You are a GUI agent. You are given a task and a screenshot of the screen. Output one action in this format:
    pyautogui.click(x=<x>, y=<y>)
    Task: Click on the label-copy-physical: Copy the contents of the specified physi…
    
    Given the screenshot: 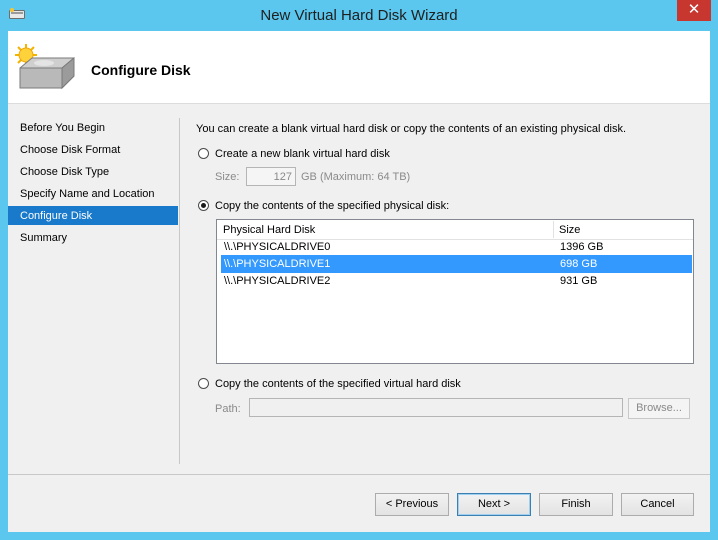 What is the action you would take?
    pyautogui.click(x=332, y=206)
    